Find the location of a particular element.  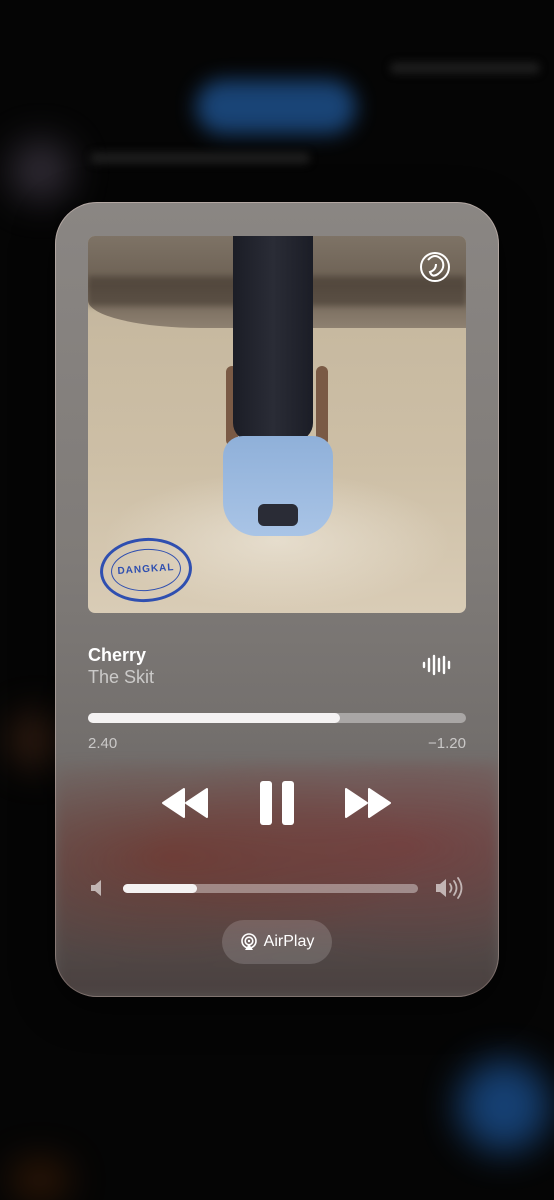

elapsed-time: 2.40 is located at coordinates (103, 743).